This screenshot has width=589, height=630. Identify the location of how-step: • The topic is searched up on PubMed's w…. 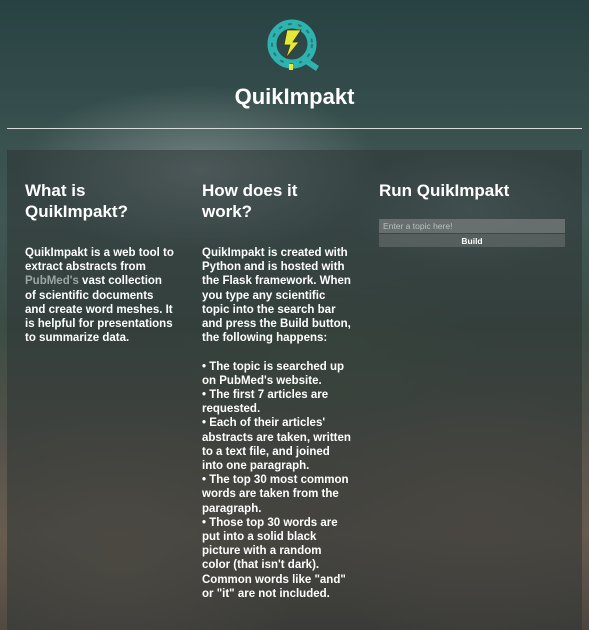
(273, 373).